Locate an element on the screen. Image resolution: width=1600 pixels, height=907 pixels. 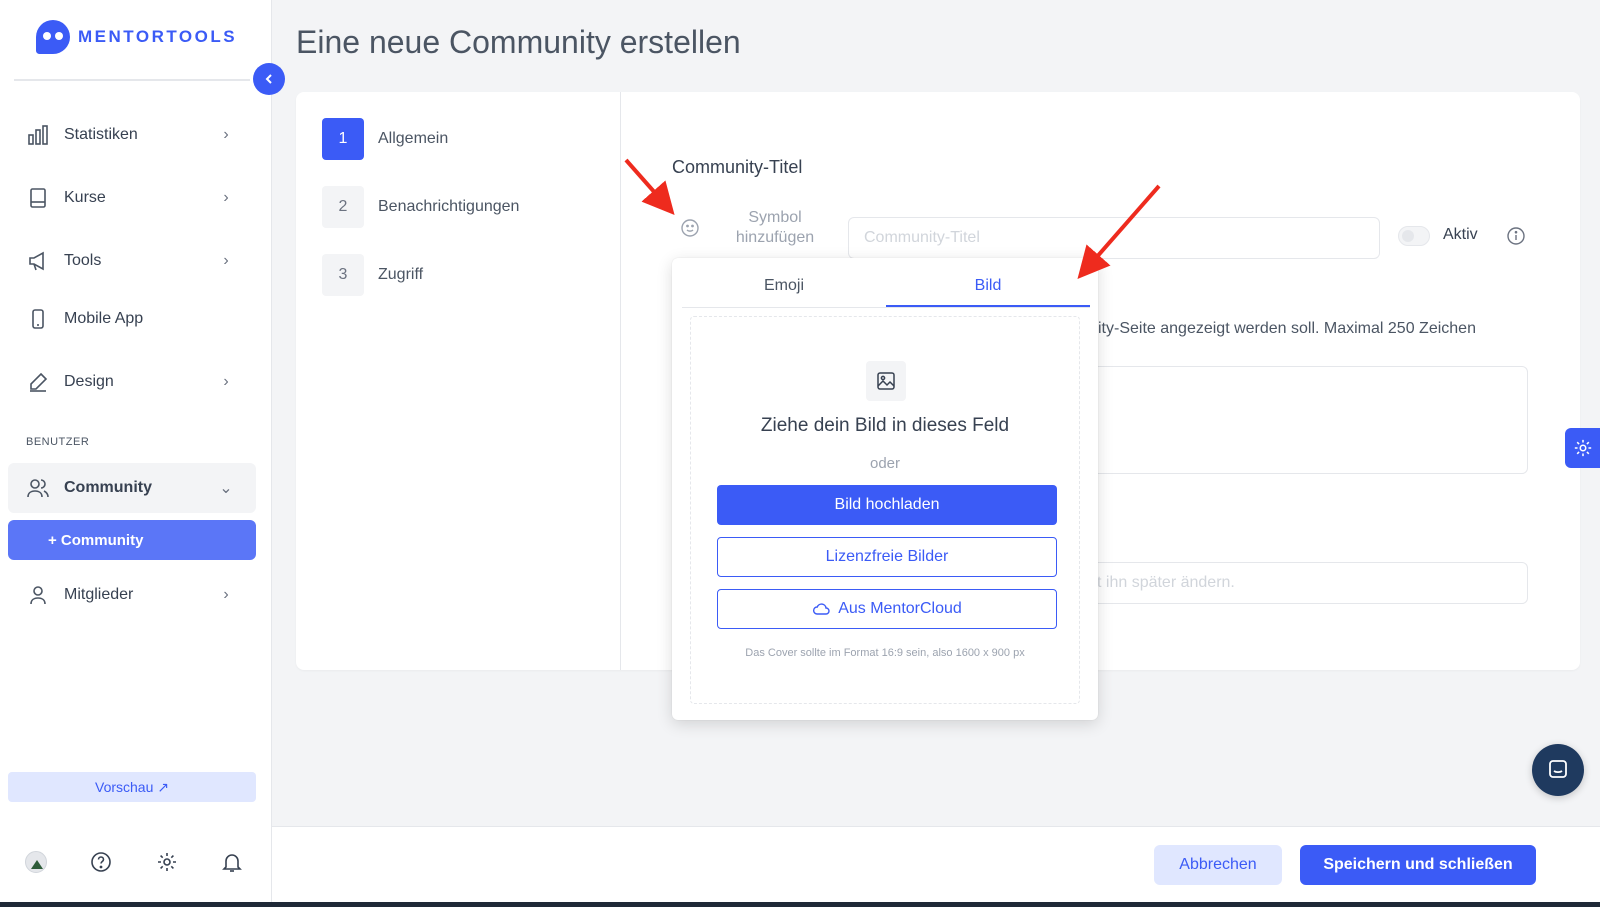
chevron-left-icon is located at coordinates (268, 79).